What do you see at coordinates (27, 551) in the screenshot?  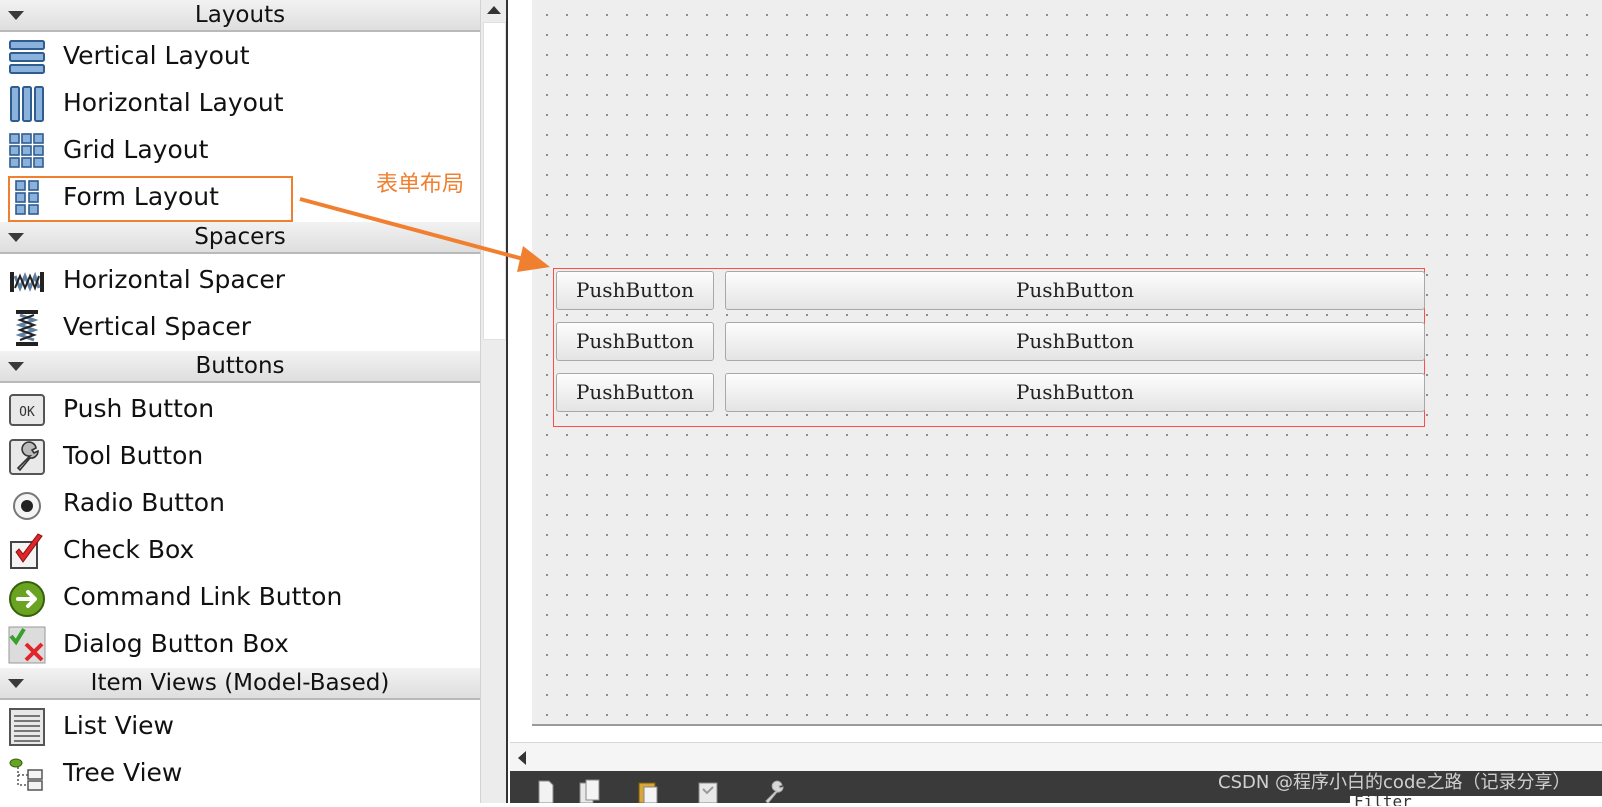 I see `check-box-icon` at bounding box center [27, 551].